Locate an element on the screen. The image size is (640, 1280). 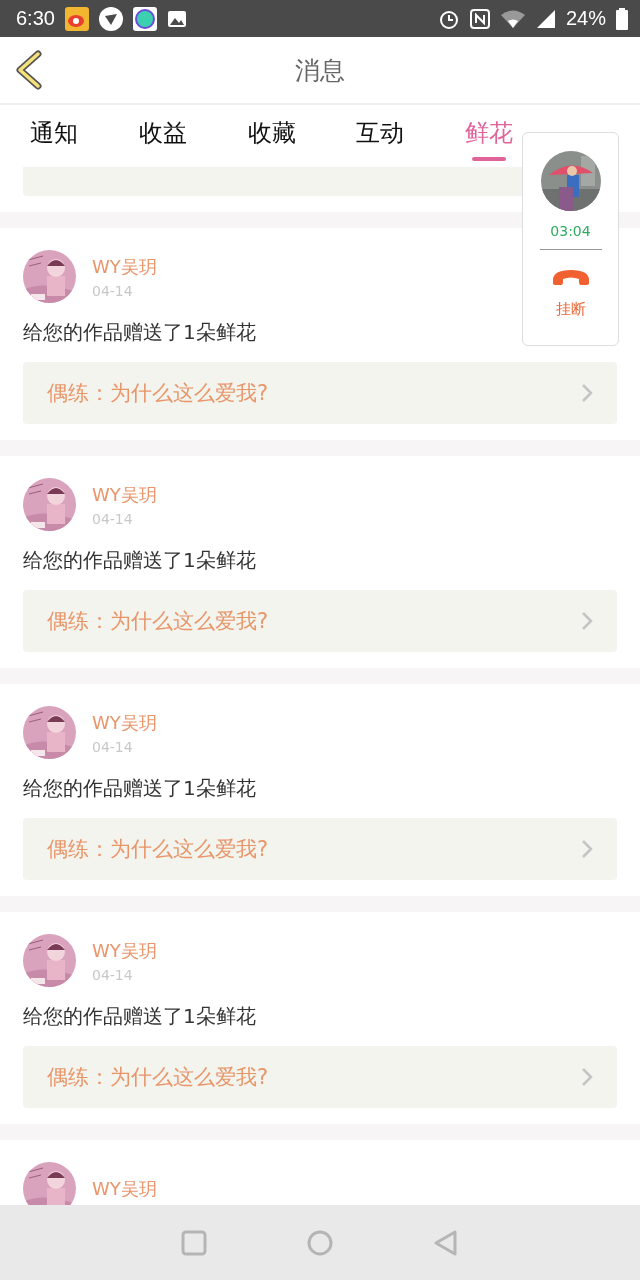
home-button is located at coordinates (320, 1242).